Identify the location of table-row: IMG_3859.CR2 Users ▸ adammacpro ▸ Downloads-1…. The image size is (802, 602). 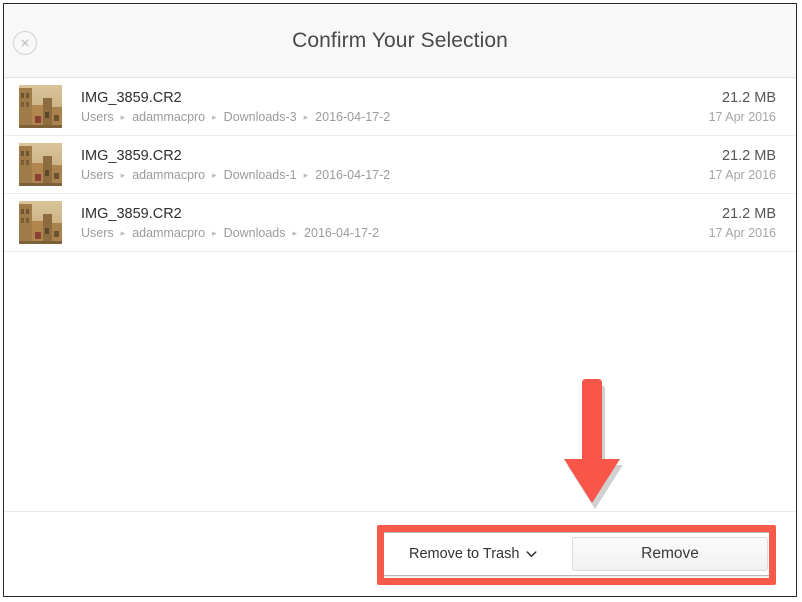
(400, 165).